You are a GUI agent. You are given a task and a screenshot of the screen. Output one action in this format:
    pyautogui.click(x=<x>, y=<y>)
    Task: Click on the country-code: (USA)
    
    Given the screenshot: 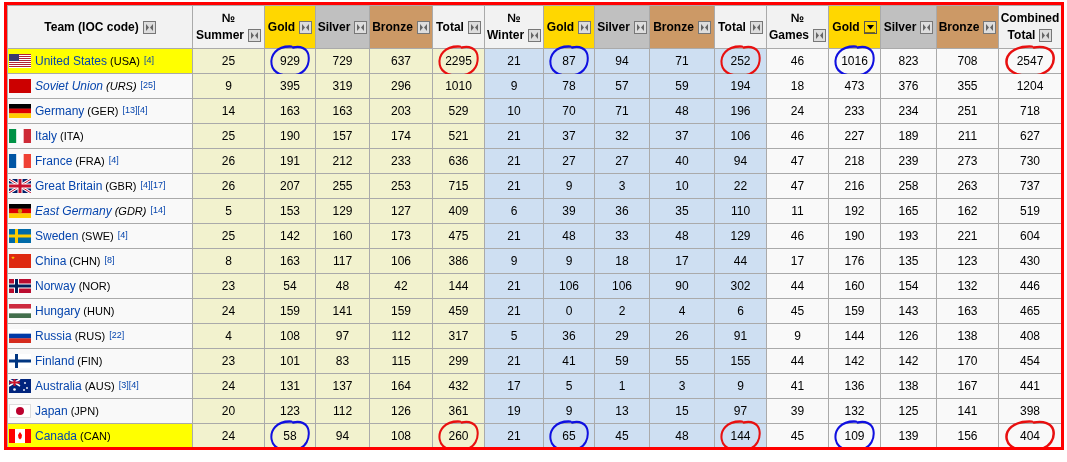 What is the action you would take?
    pyautogui.click(x=125, y=61)
    